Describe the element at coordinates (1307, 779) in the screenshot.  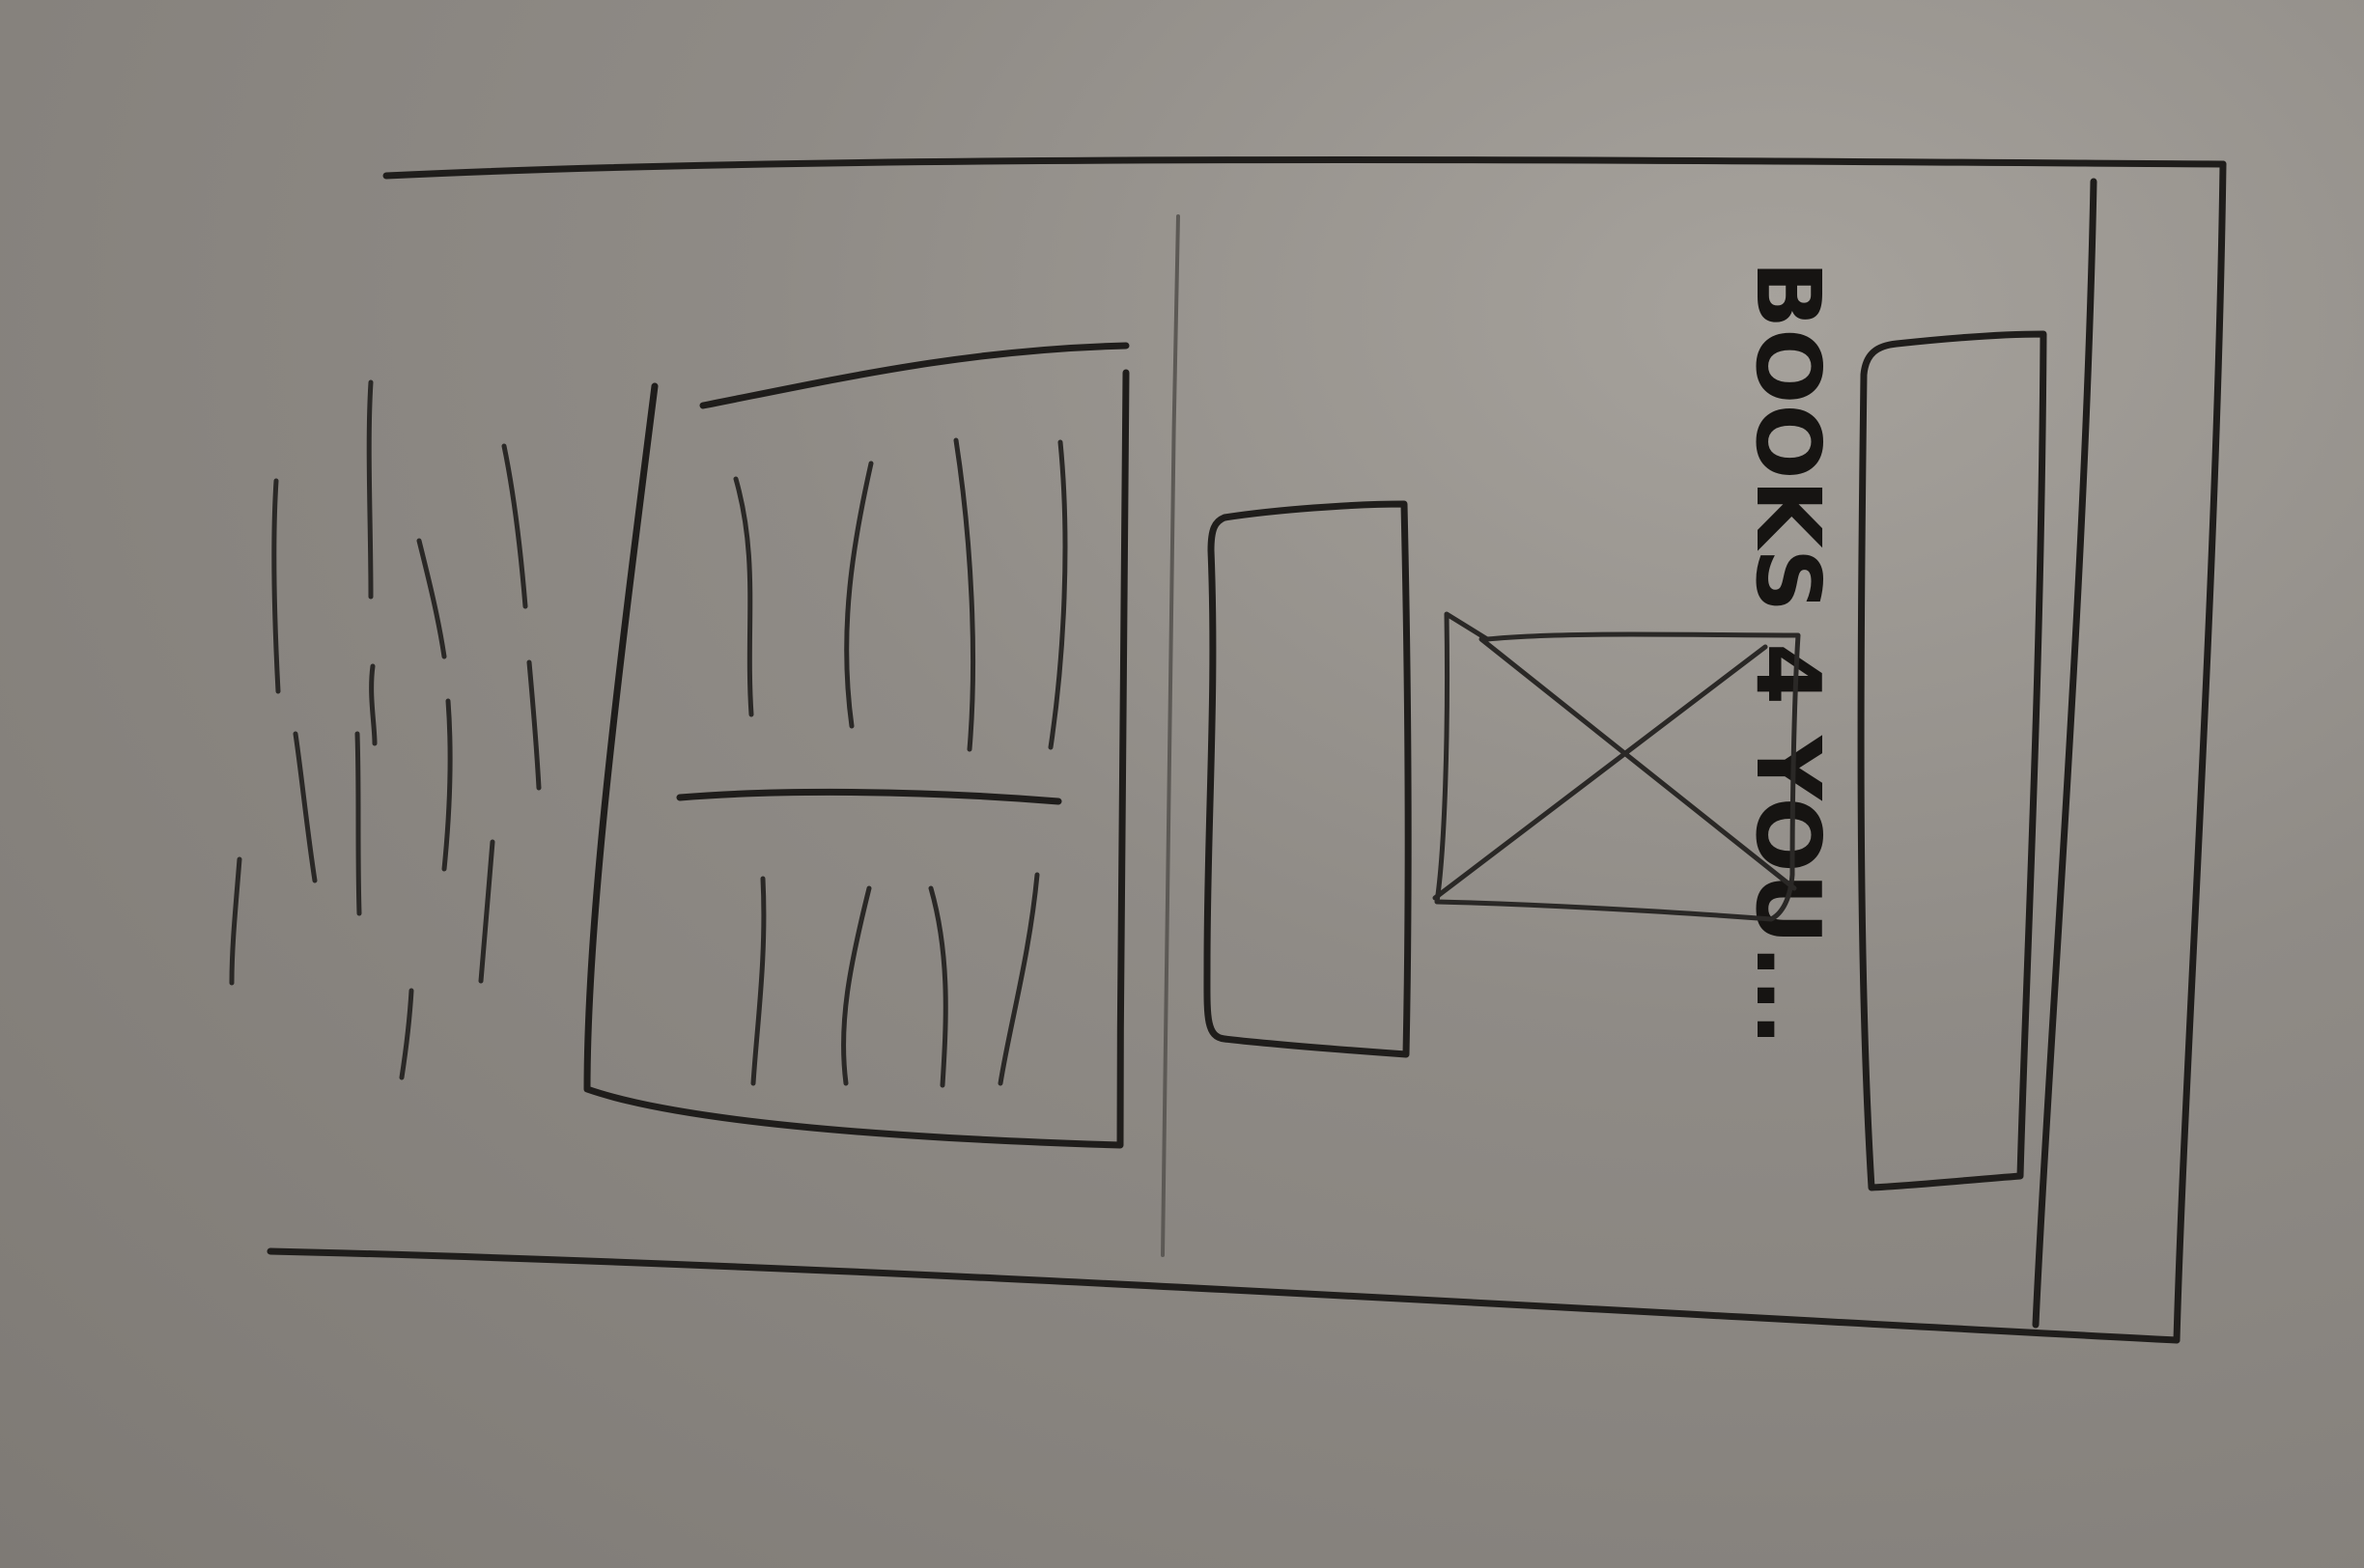
I see `feature-button` at that location.